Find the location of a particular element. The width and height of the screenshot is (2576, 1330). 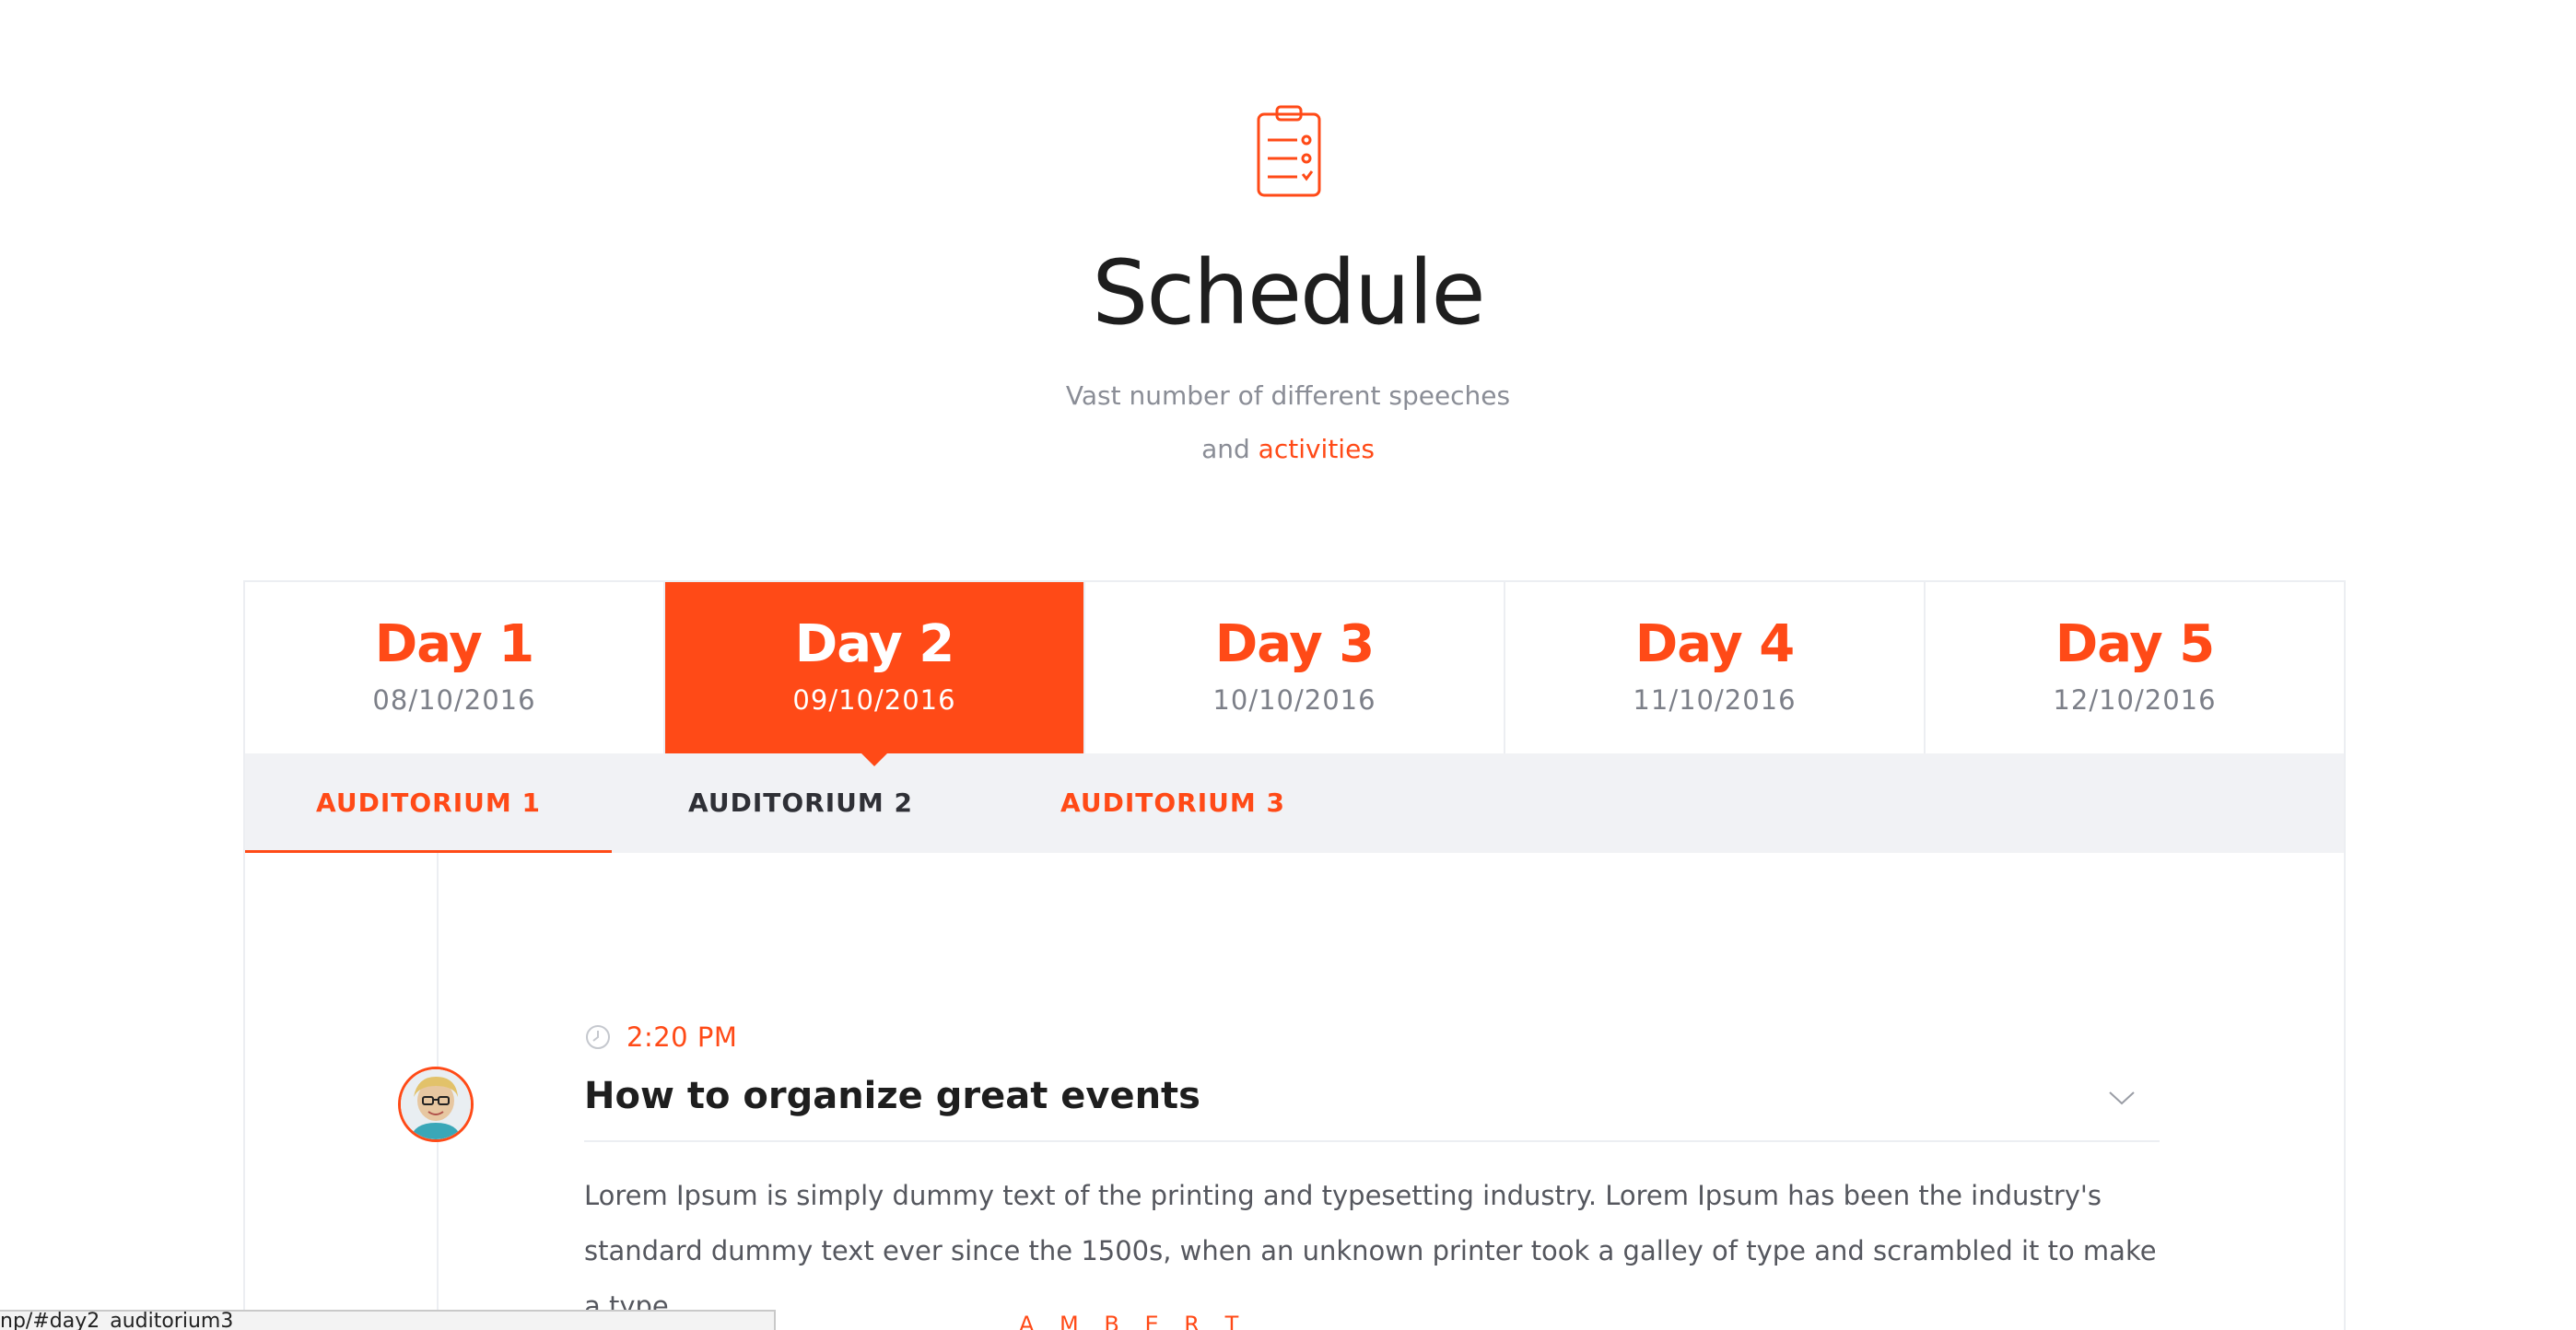

day-date: 12/10/2016 is located at coordinates (2135, 700).